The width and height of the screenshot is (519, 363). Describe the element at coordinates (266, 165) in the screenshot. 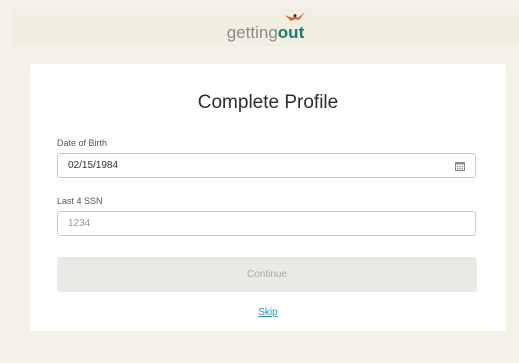

I see `dob-field: 02/15/1984` at that location.